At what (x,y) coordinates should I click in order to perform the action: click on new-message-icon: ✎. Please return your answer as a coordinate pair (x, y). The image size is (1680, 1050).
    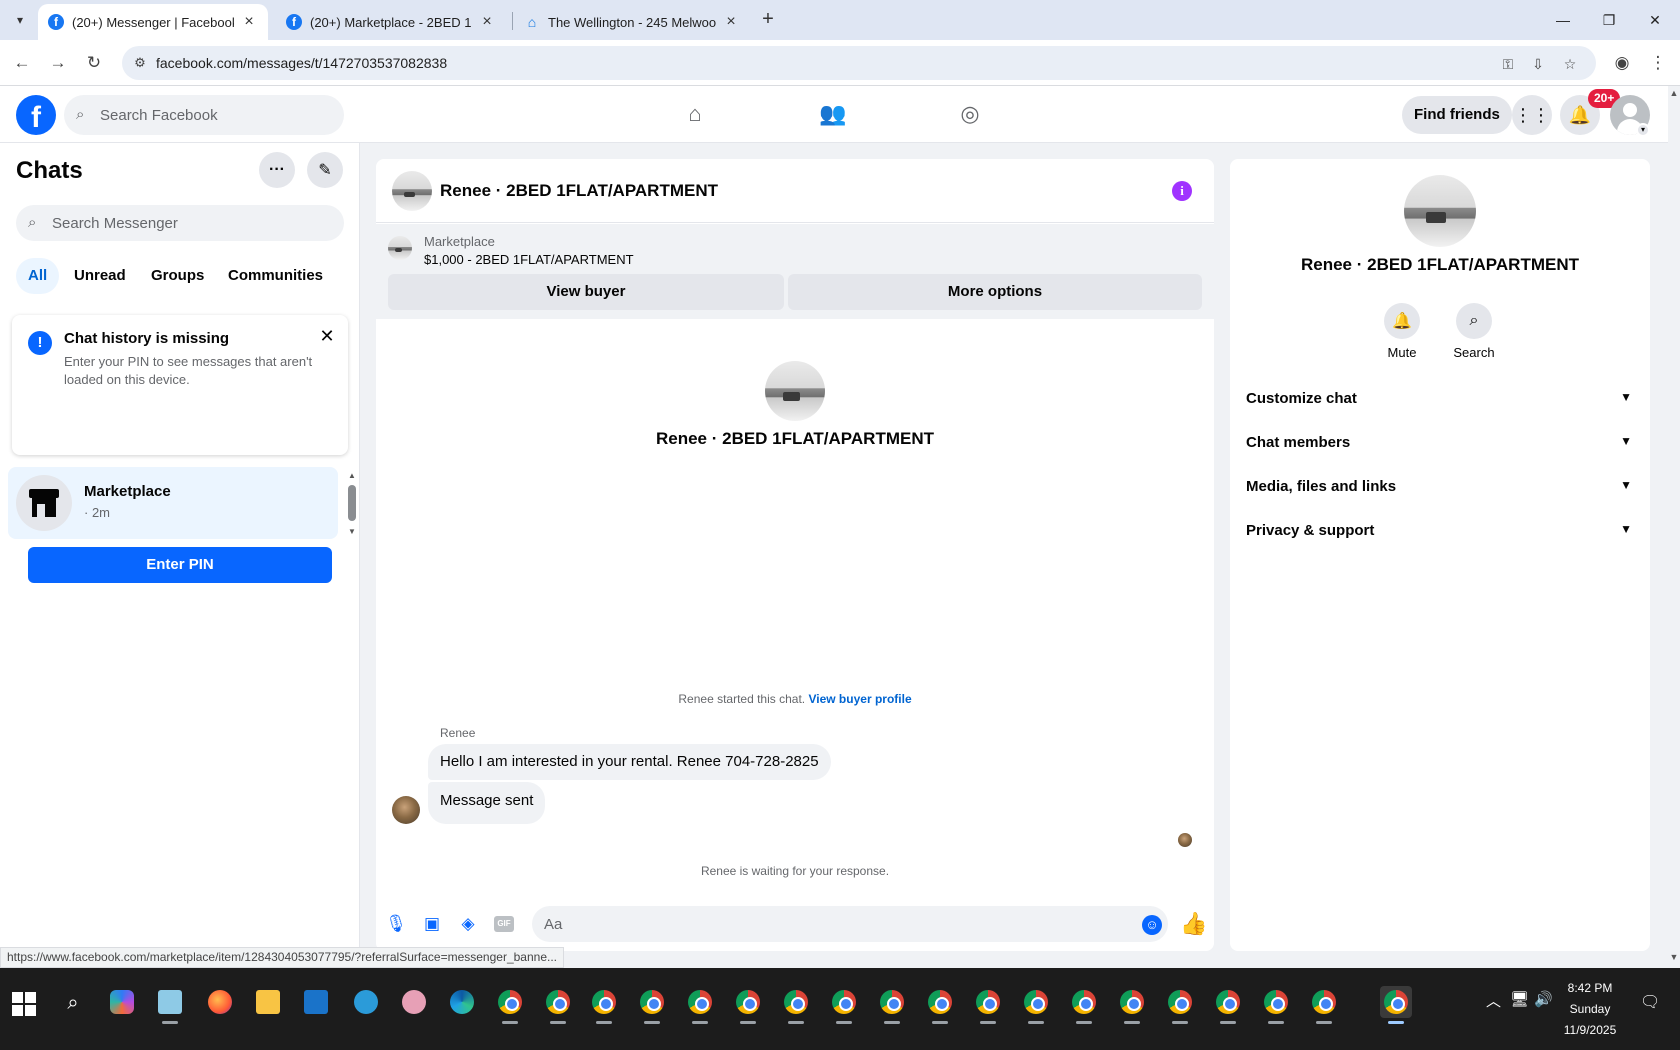
    Looking at the image, I should click on (325, 170).